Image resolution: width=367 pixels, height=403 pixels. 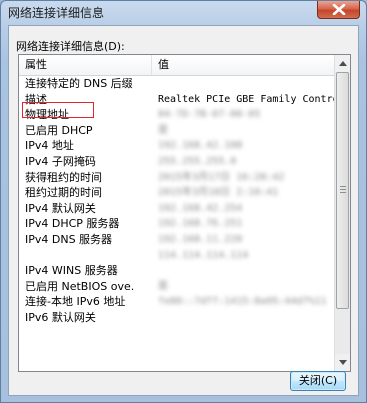 I want to click on list-item: IPv4 WINS 服务器, so click(x=177, y=271).